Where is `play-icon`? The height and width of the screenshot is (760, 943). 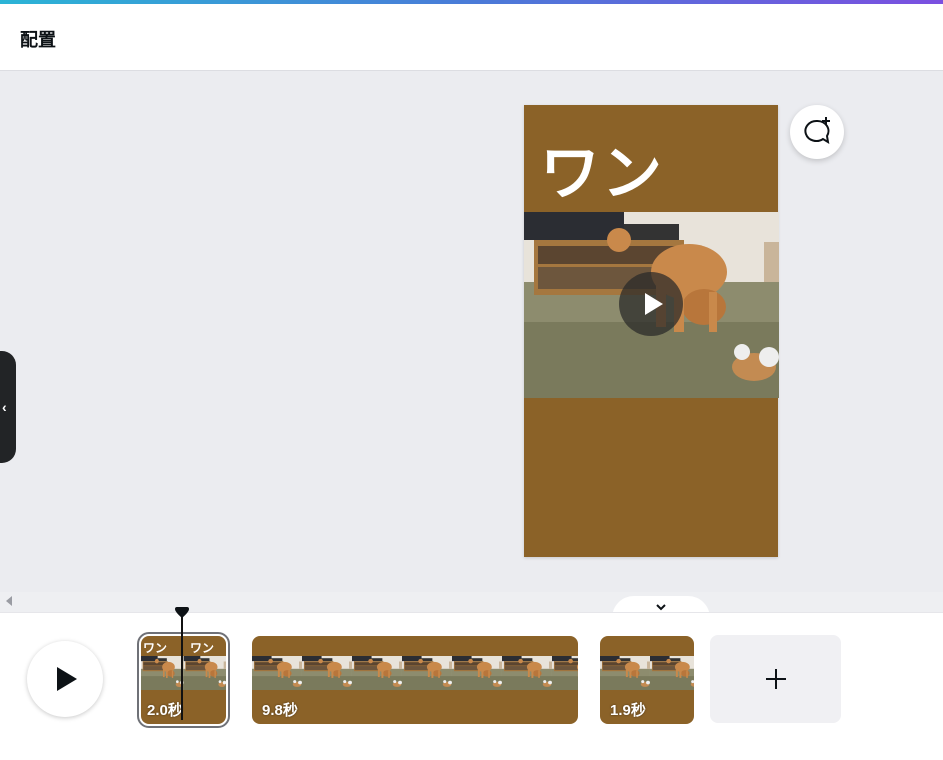
play-icon is located at coordinates (651, 304).